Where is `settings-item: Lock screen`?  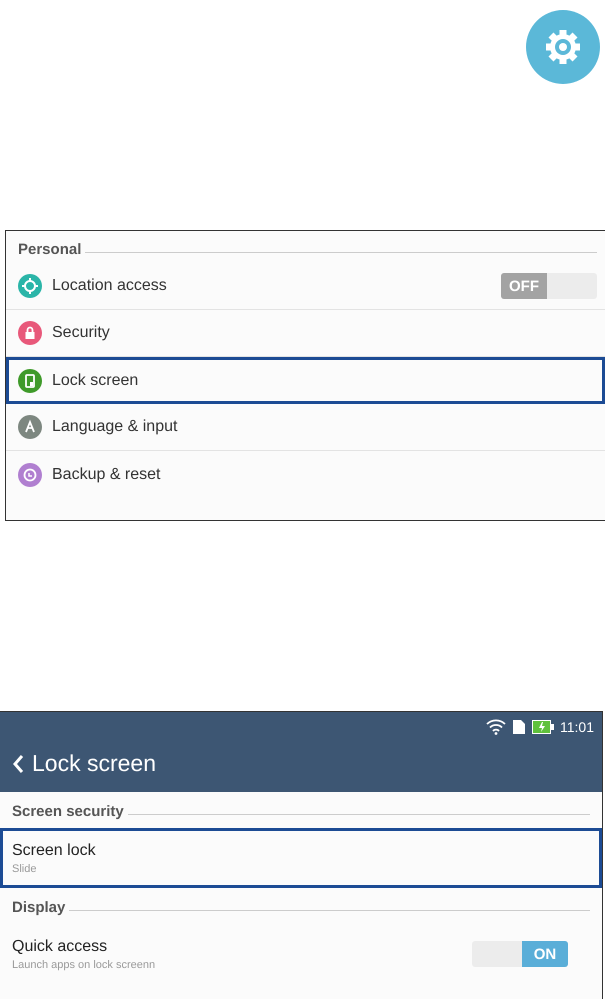 settings-item: Lock screen is located at coordinates (305, 380).